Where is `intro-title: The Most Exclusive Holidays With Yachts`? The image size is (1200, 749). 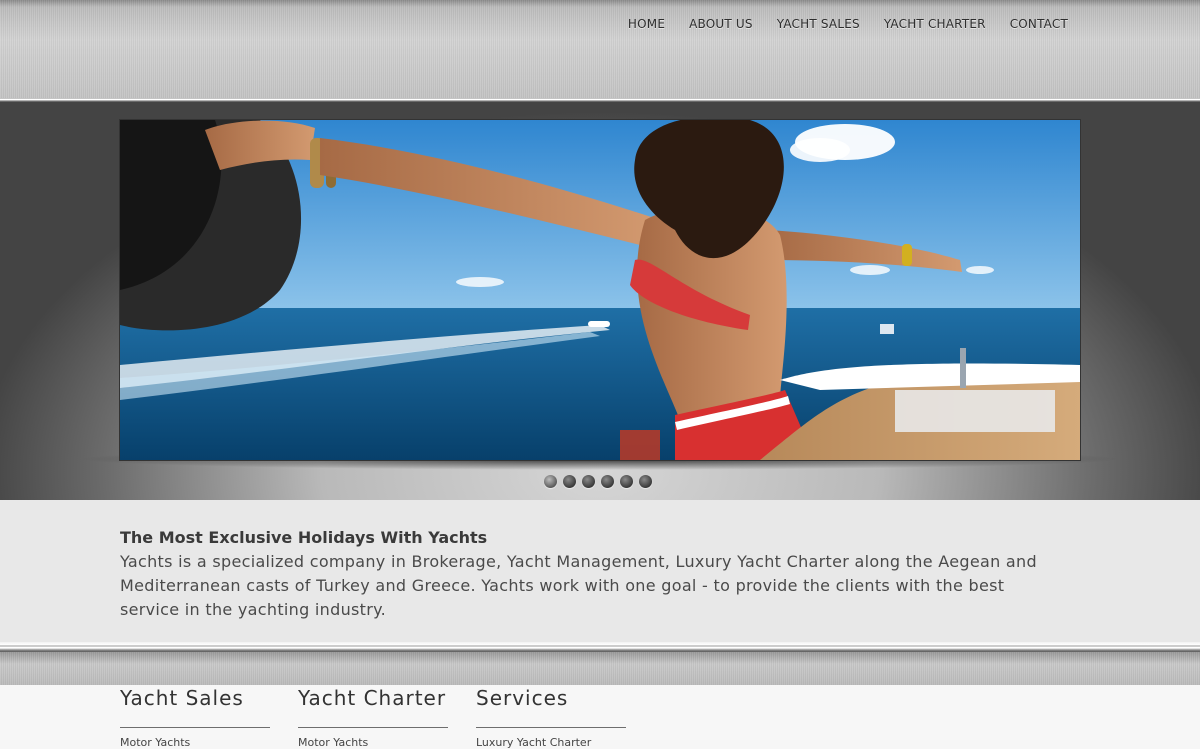
intro-title: The Most Exclusive Holidays With Yachts is located at coordinates (304, 537).